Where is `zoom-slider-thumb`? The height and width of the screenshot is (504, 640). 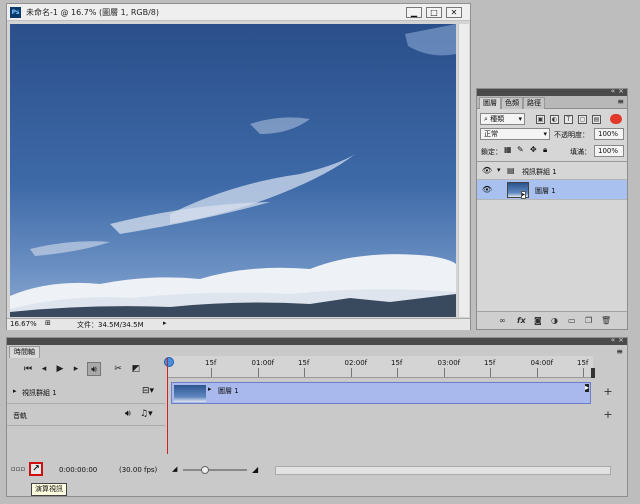
zoom-slider-thumb is located at coordinates (205, 470).